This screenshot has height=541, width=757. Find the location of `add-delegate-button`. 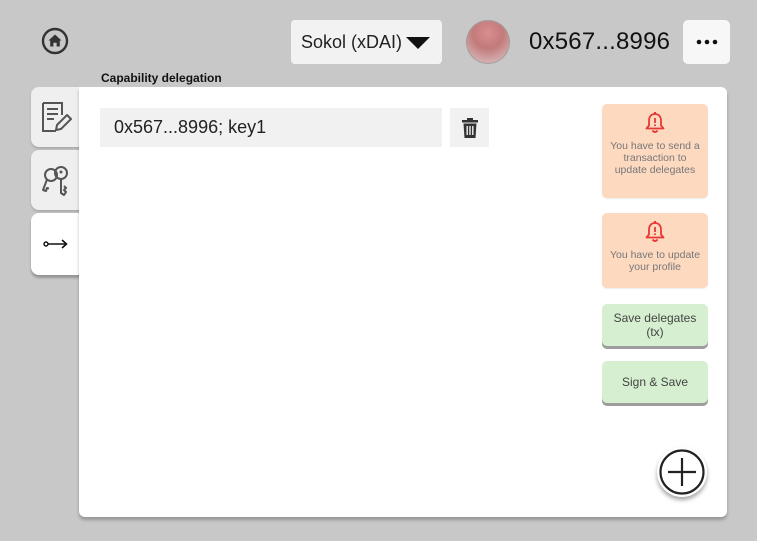

add-delegate-button is located at coordinates (682, 472).